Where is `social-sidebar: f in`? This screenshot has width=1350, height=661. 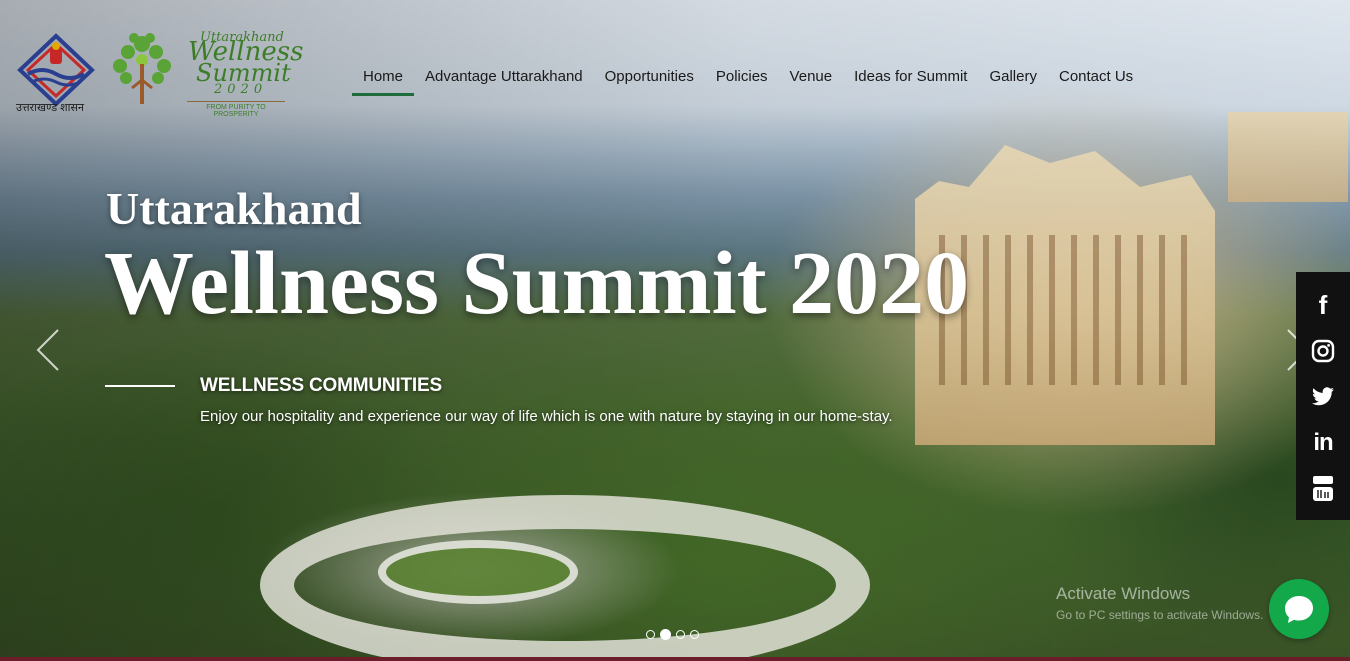 social-sidebar: f in is located at coordinates (1323, 396).